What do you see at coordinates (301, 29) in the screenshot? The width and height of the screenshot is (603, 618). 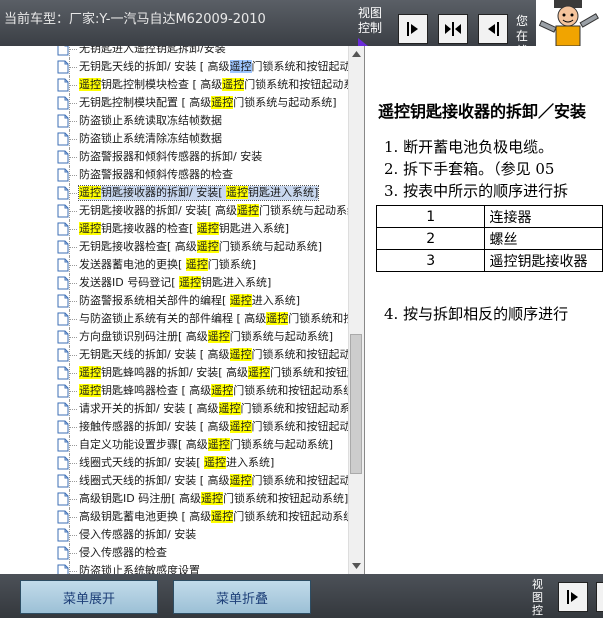 I see `top-toolbar: 当前车型：厂家:Y-一汽马自达M62009-2010 视图控制 您在线:` at bounding box center [301, 29].